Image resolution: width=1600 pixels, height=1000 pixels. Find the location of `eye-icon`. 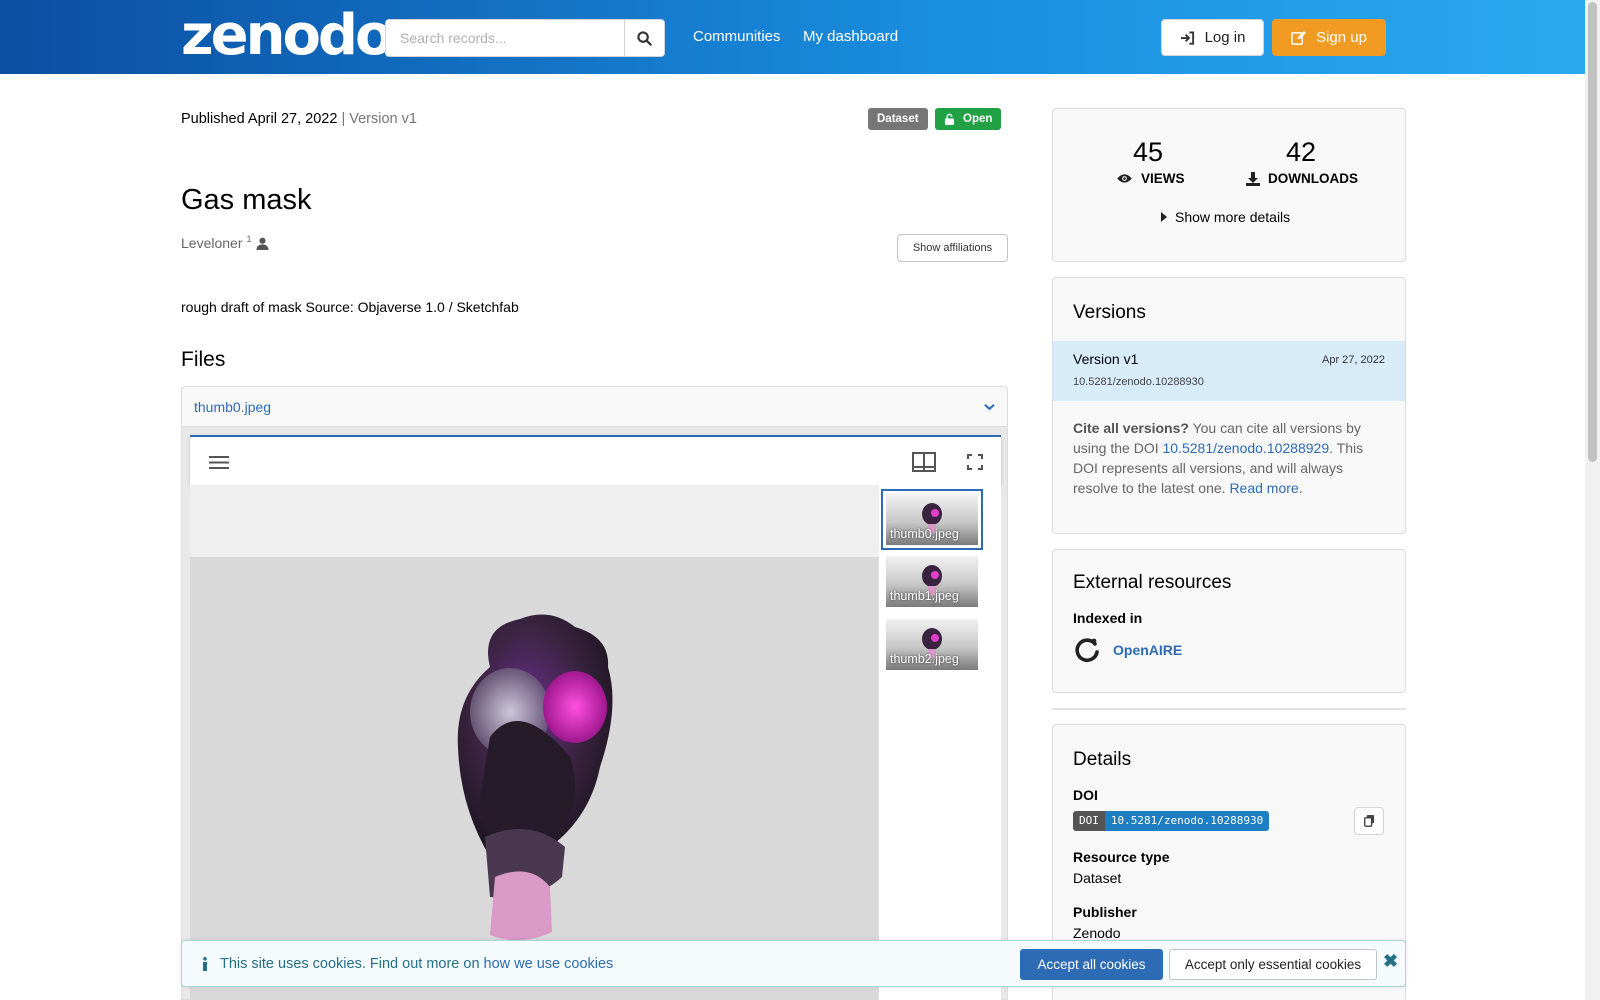

eye-icon is located at coordinates (1124, 178).